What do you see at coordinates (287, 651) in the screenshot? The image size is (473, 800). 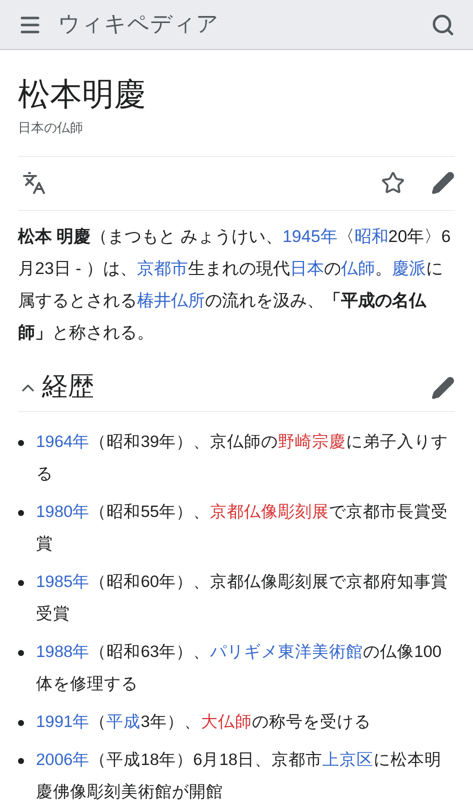 I see `article-link: パリギメ東洋美術館` at bounding box center [287, 651].